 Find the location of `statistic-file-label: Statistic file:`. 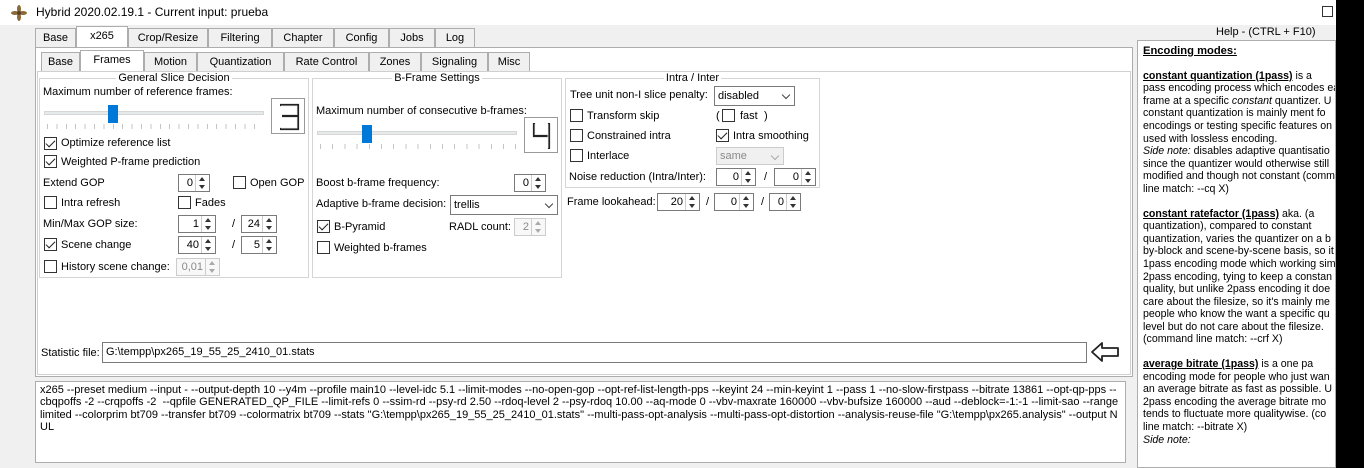

statistic-file-label: Statistic file: is located at coordinates (70, 353).